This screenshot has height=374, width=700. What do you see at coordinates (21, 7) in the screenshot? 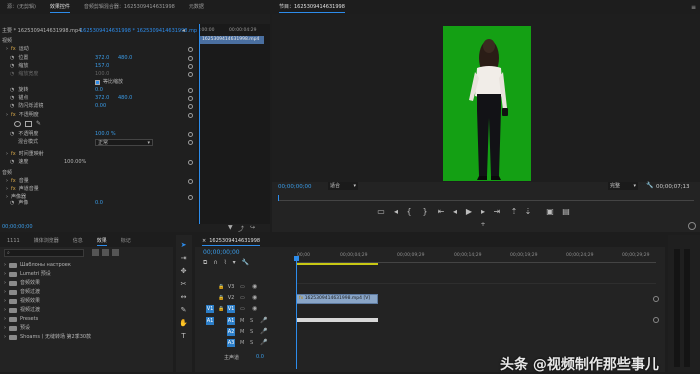
I see `tab-source: 源：(无剪辑)` at bounding box center [21, 7].